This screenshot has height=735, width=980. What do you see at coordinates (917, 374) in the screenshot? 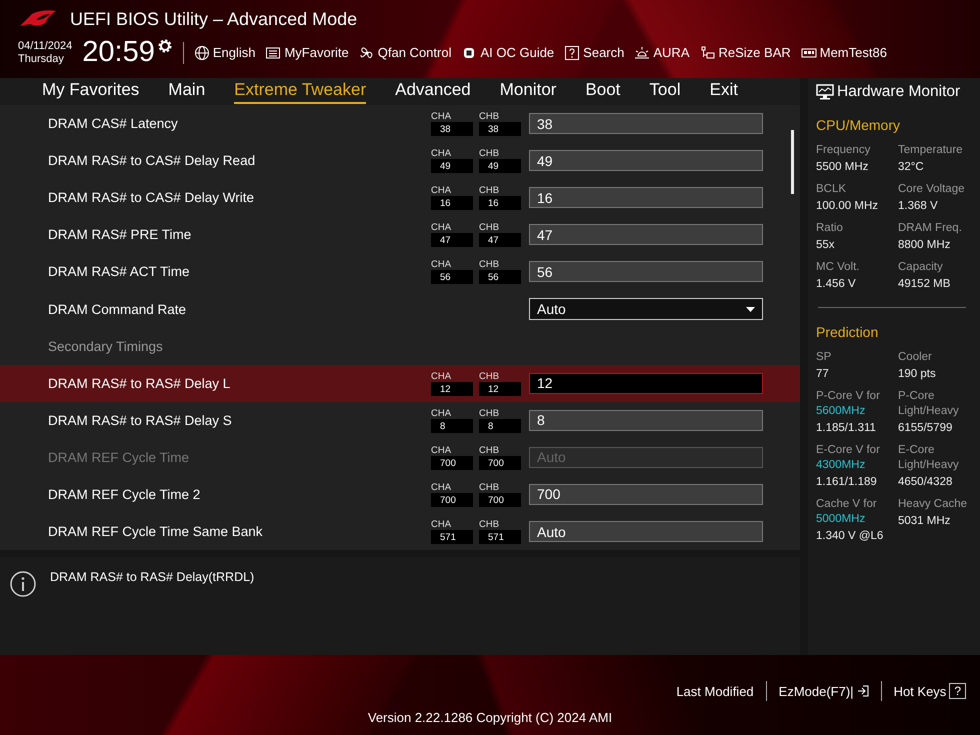
I see `stat-value: 190 pts` at bounding box center [917, 374].